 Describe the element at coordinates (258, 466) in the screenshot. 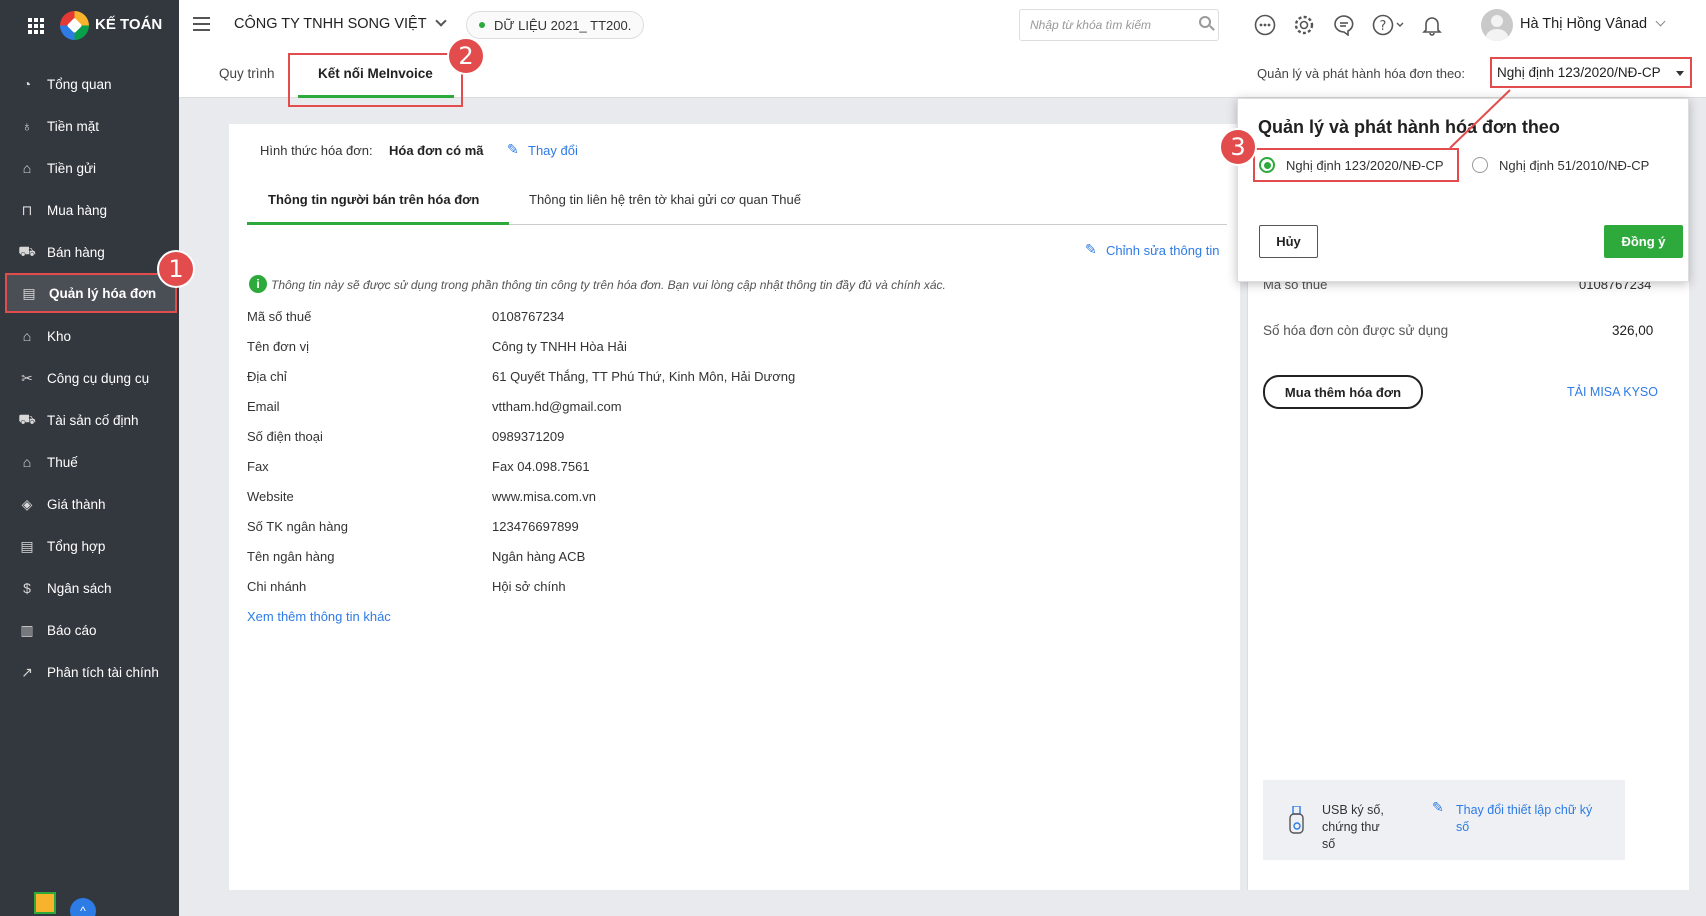

I see `field-label: Fax` at that location.